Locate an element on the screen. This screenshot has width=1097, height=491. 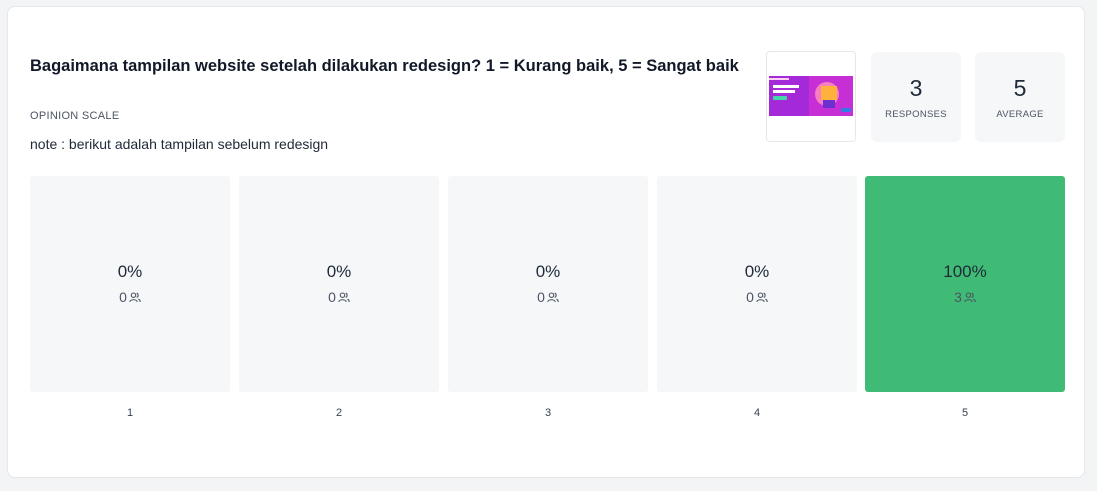
scale-option-4-bar: 0% 0 is located at coordinates (757, 284).